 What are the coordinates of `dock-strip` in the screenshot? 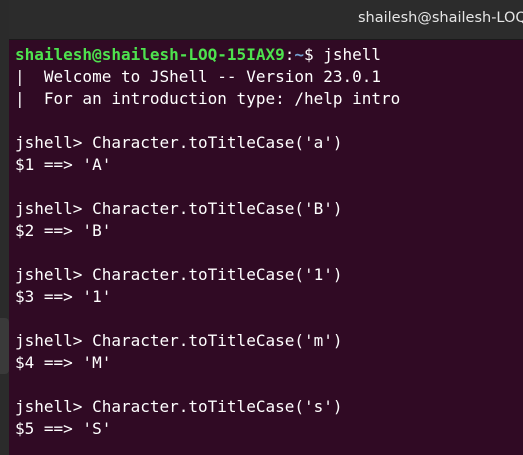 It's located at (4, 227).